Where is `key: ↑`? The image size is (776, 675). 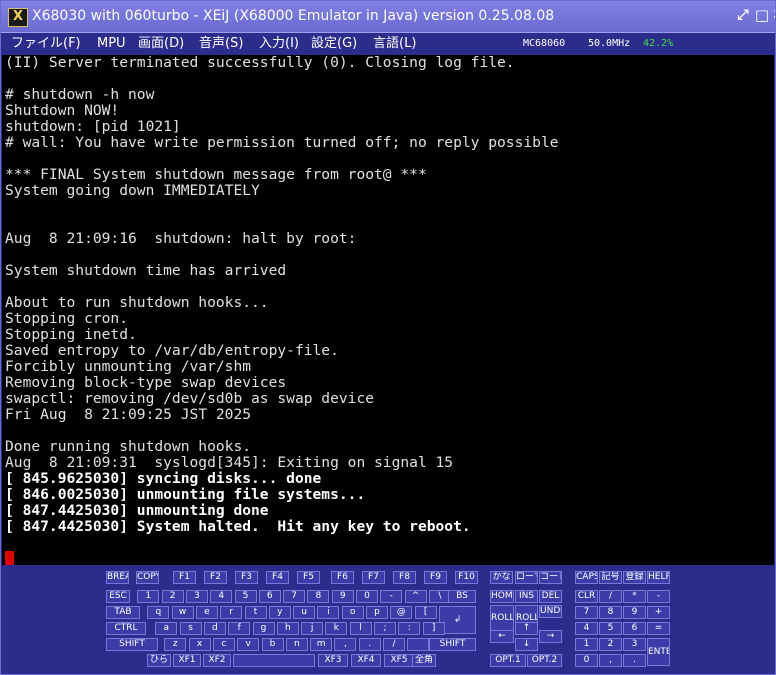
key: ↑ is located at coordinates (526, 628).